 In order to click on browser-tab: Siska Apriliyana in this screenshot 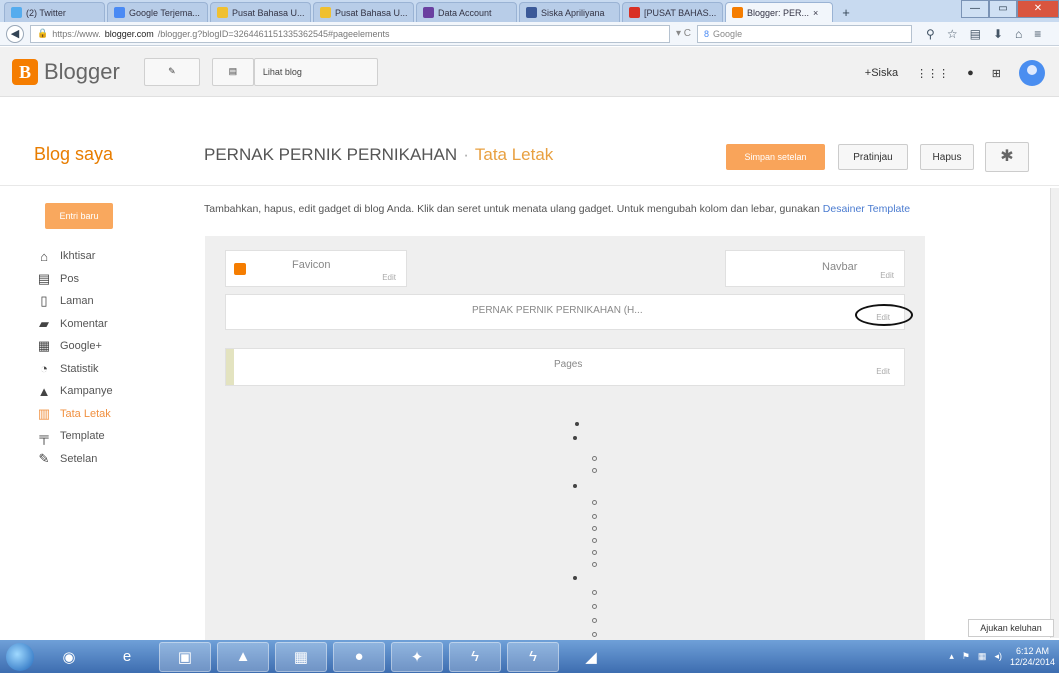, I will do `click(569, 12)`.